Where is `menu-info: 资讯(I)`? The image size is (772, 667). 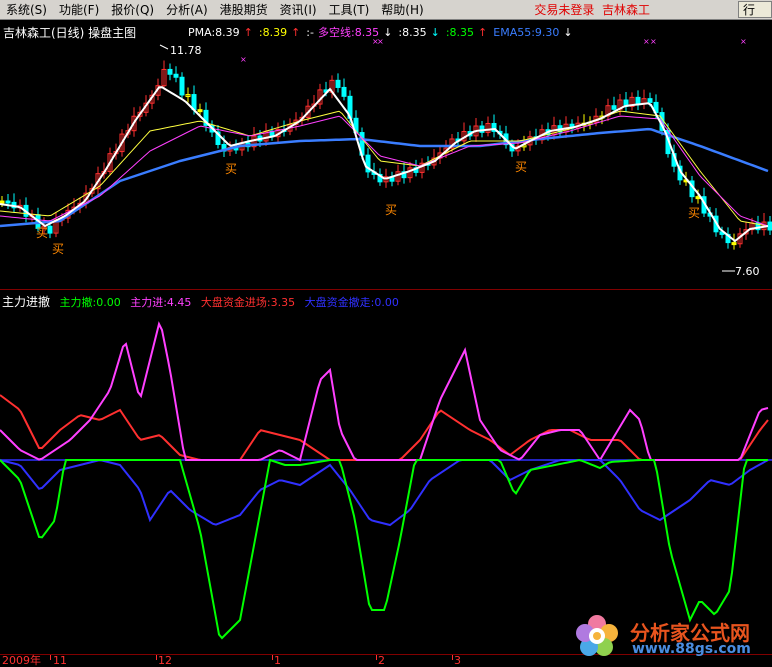
menu-info: 资讯(I) is located at coordinates (298, 10).